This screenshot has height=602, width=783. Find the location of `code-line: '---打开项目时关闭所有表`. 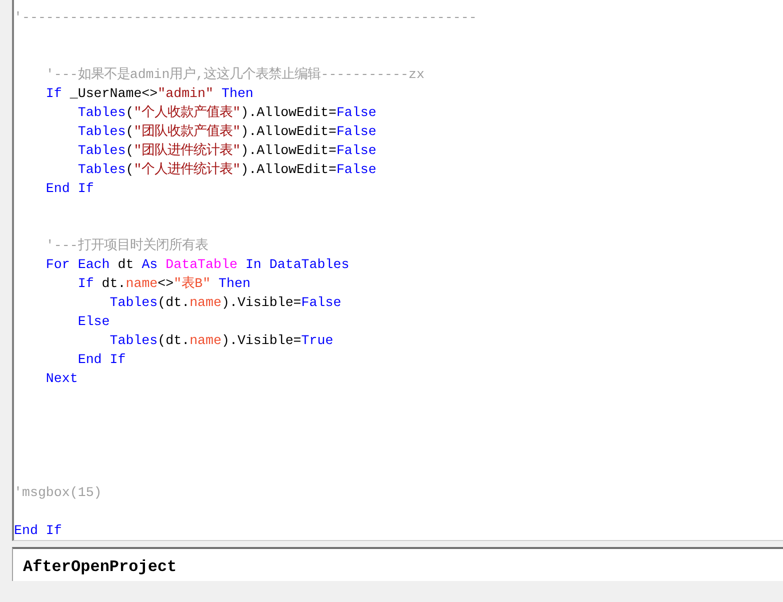

code-line: '---打开项目时关闭所有表 is located at coordinates (126, 245).